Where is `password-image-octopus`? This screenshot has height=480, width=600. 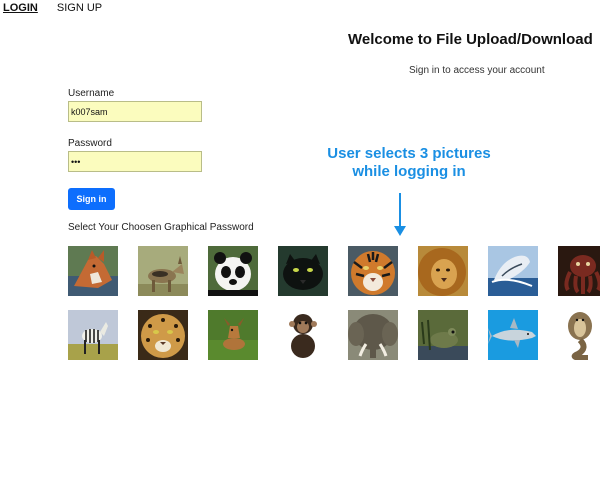 password-image-octopus is located at coordinates (579, 271).